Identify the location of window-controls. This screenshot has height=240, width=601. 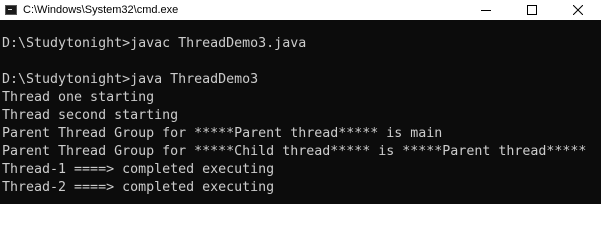
(532, 10).